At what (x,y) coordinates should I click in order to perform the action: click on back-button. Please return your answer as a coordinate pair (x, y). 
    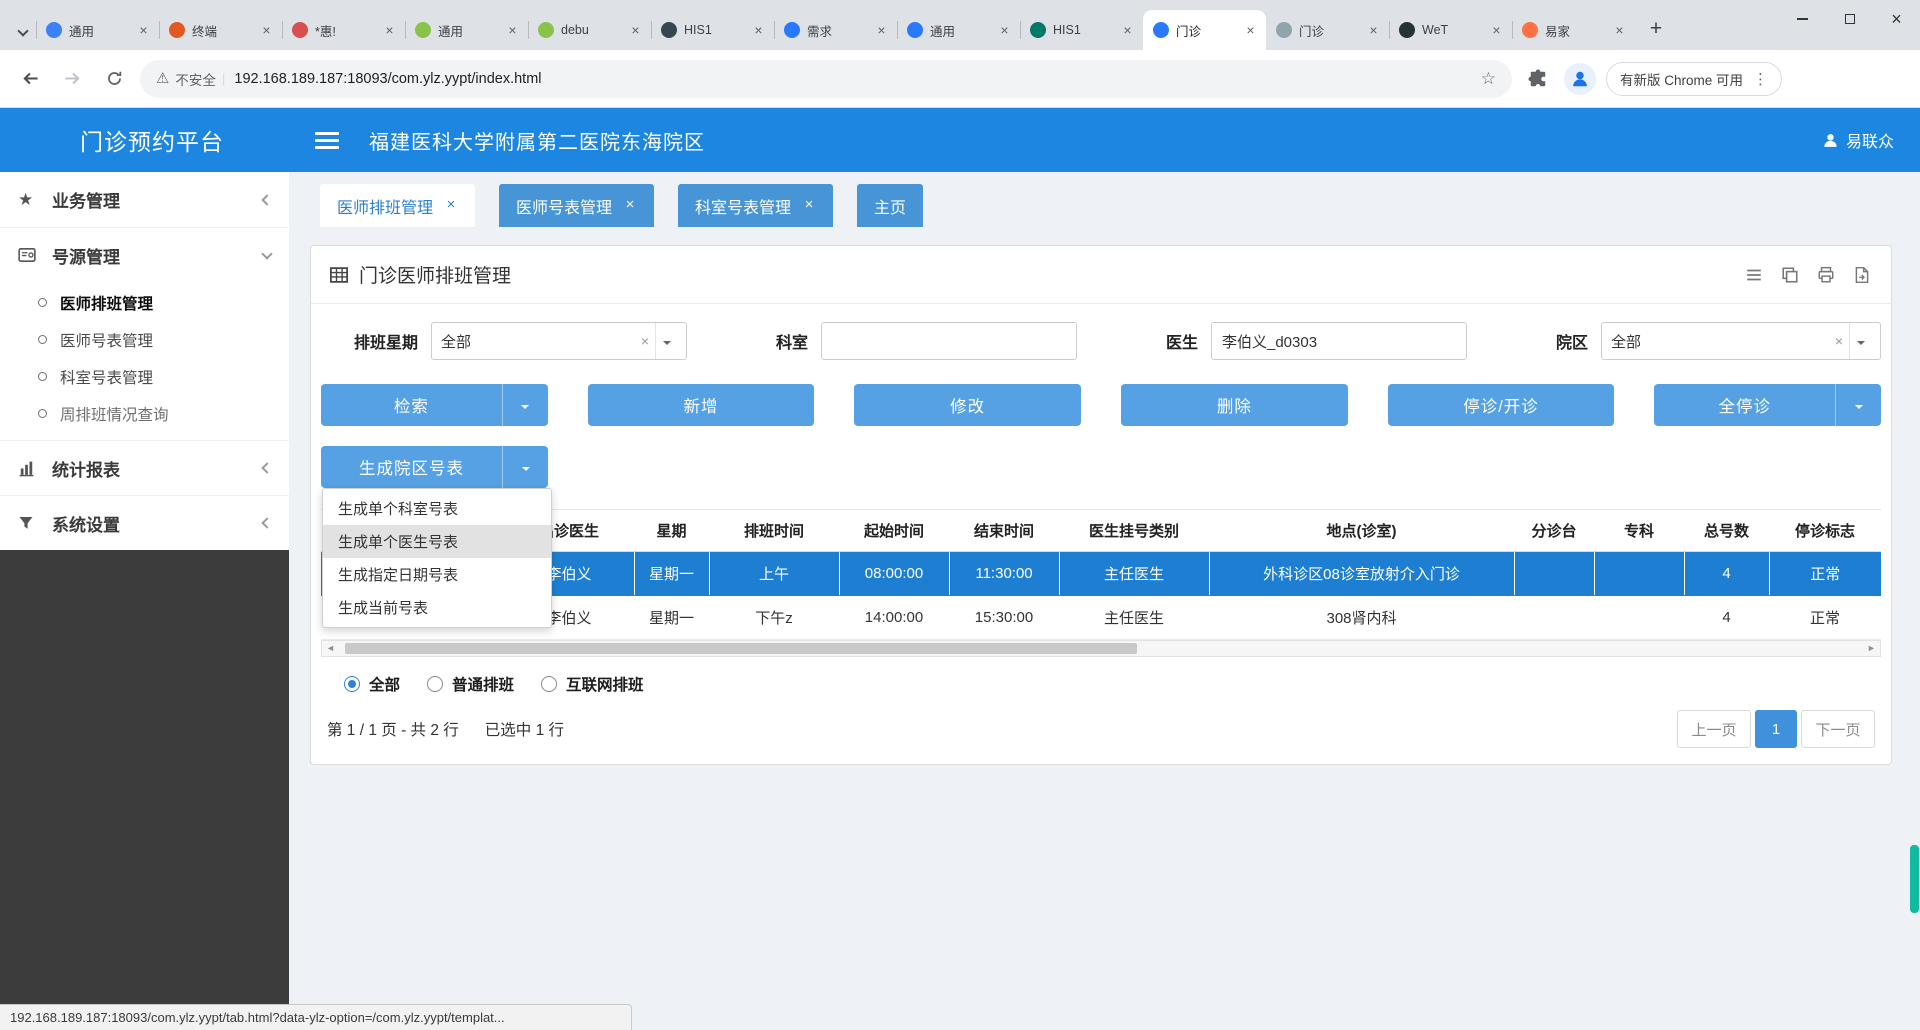
    Looking at the image, I should click on (30, 79).